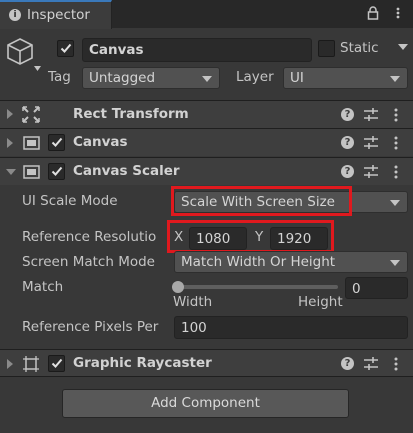  What do you see at coordinates (376, 288) in the screenshot?
I see `match-value-input: 0` at bounding box center [376, 288].